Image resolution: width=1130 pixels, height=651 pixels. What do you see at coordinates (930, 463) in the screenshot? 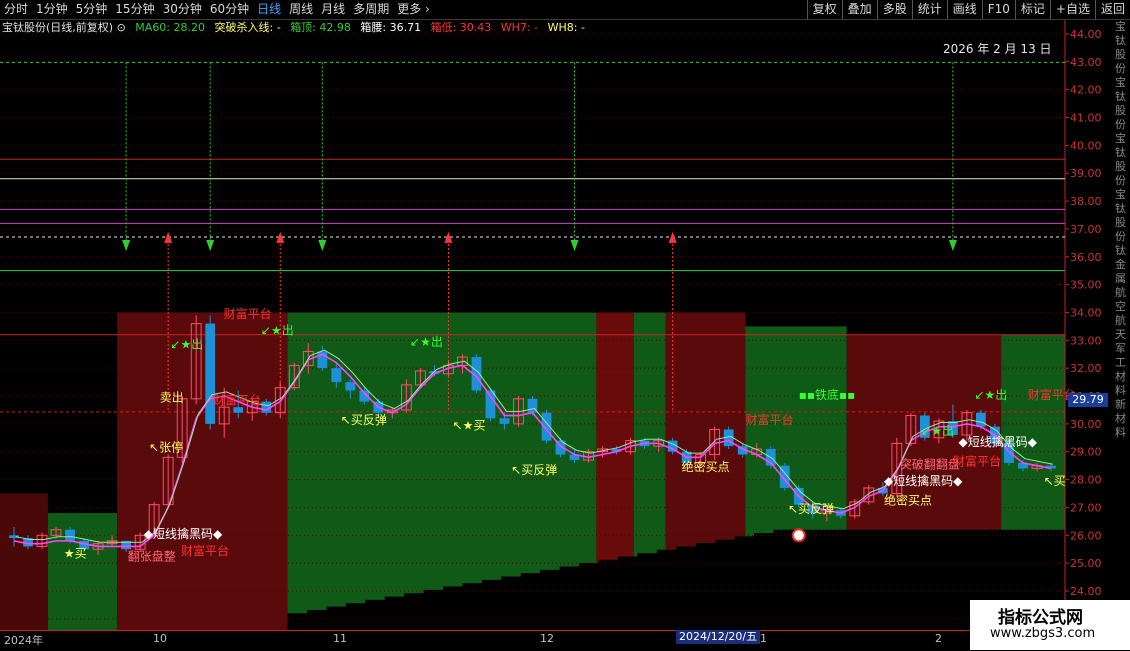
I see `annotation-label: 突破翻翻盘` at bounding box center [930, 463].